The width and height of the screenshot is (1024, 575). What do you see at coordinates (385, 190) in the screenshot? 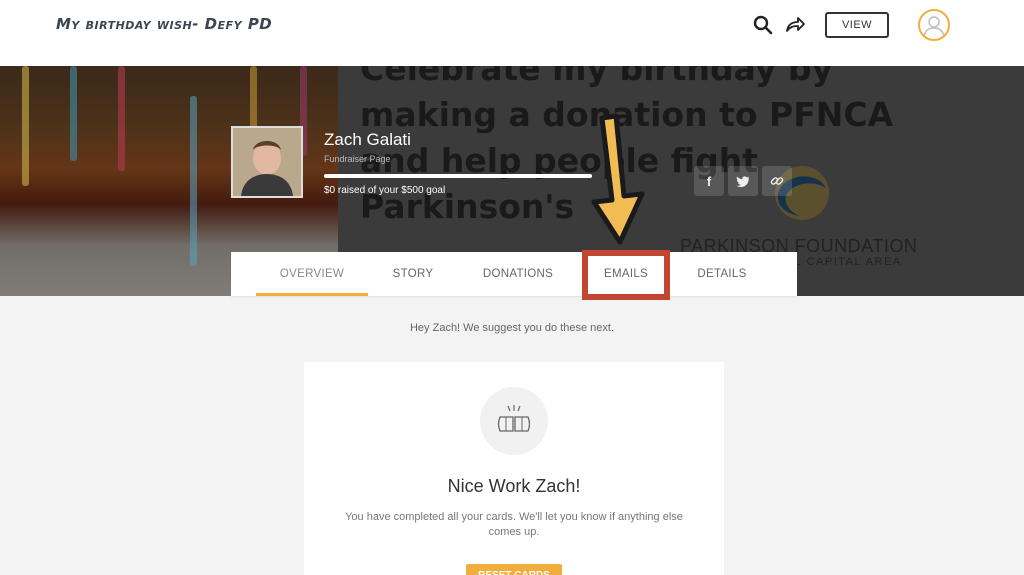
I see `raised-amount-text: $0 raised of your $500 goal` at bounding box center [385, 190].